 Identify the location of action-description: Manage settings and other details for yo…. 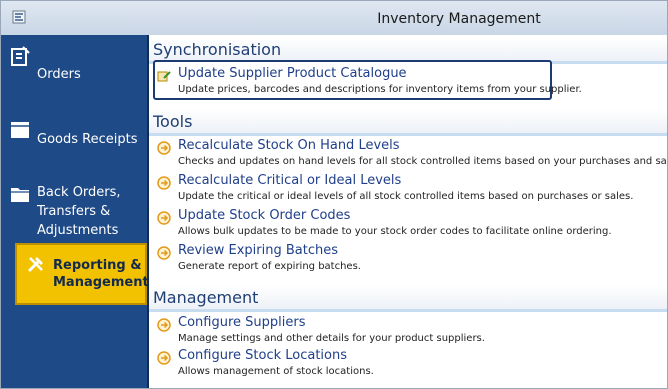
(331, 338).